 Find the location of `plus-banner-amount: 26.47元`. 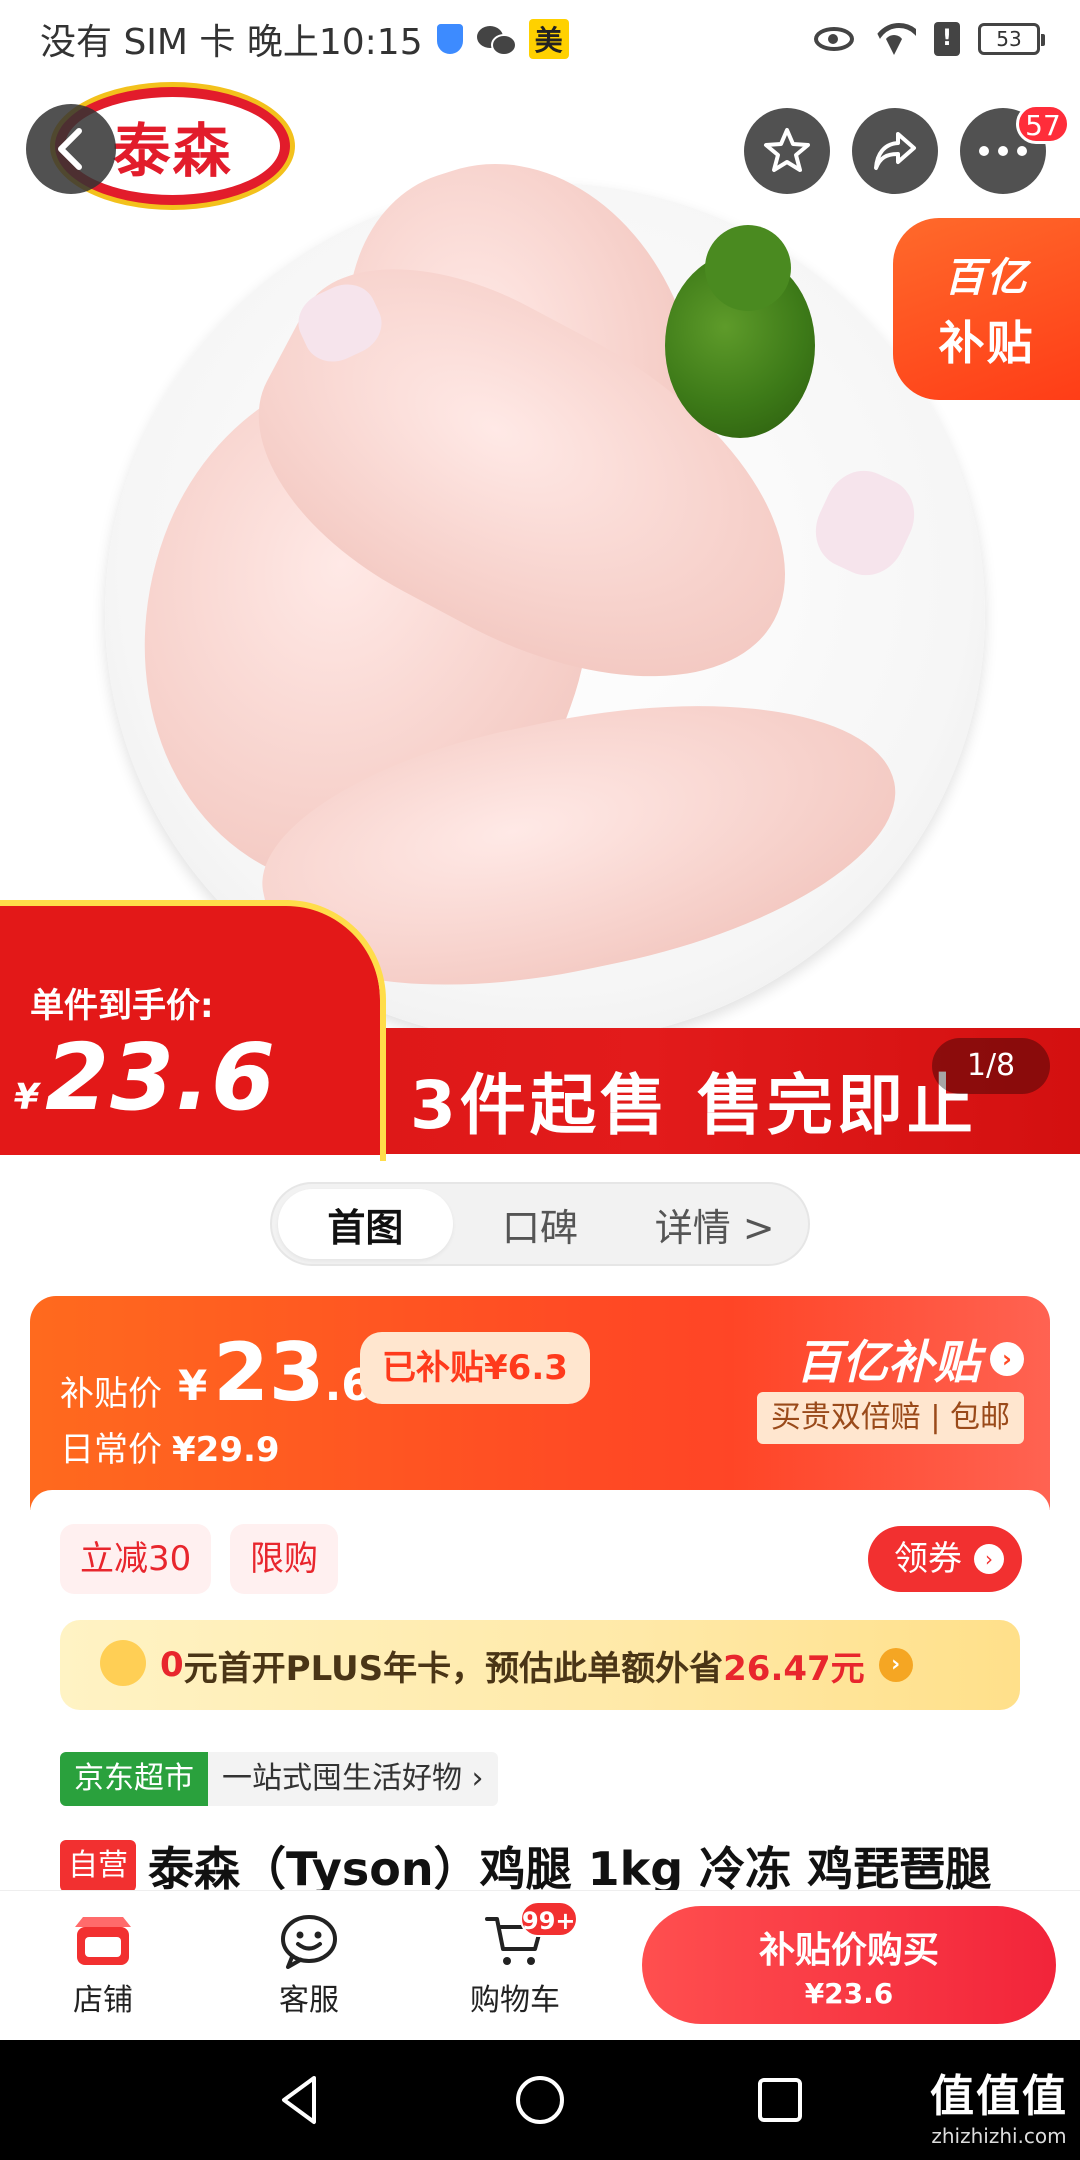

plus-banner-amount: 26.47元 is located at coordinates (794, 1668).